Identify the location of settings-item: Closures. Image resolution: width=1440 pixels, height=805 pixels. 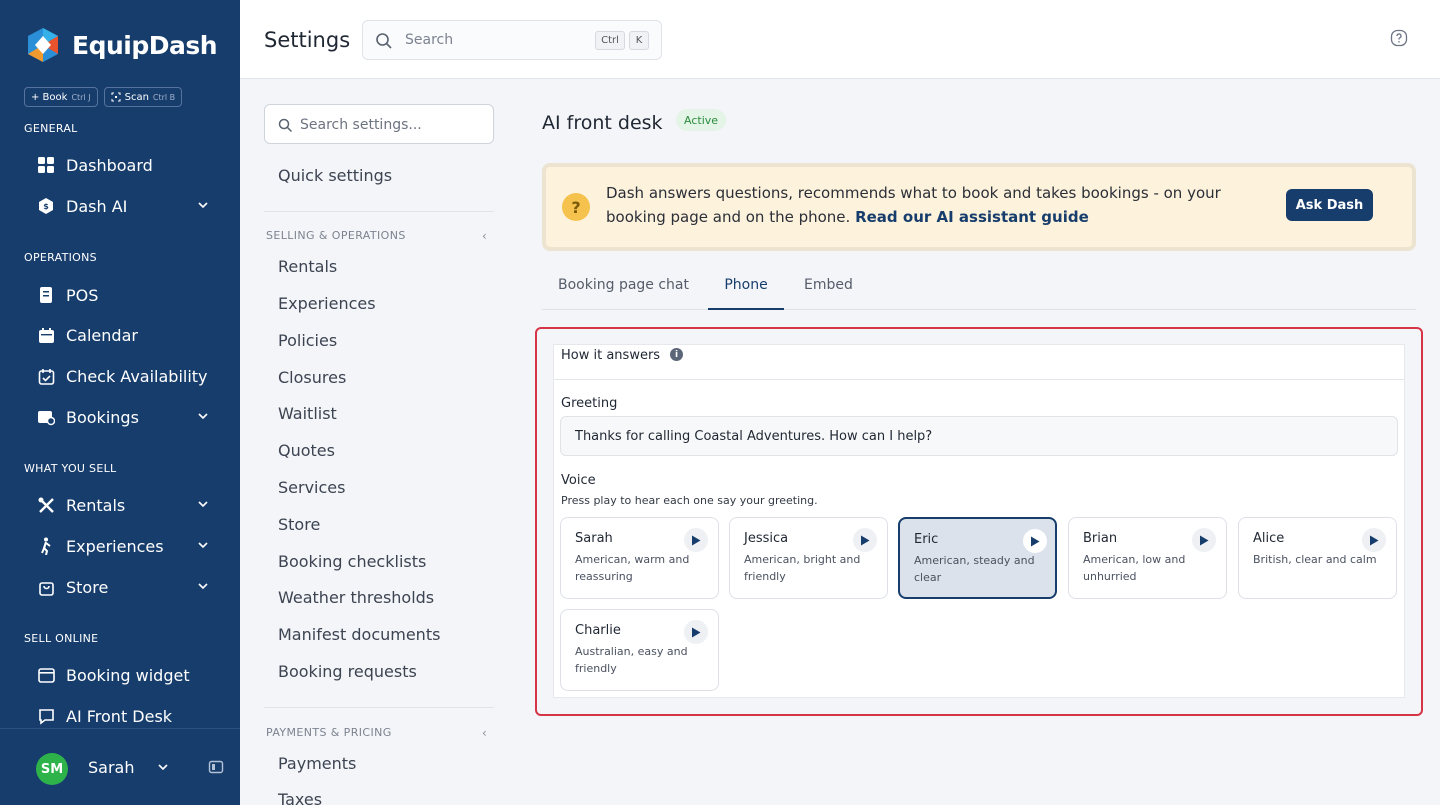
(312, 377).